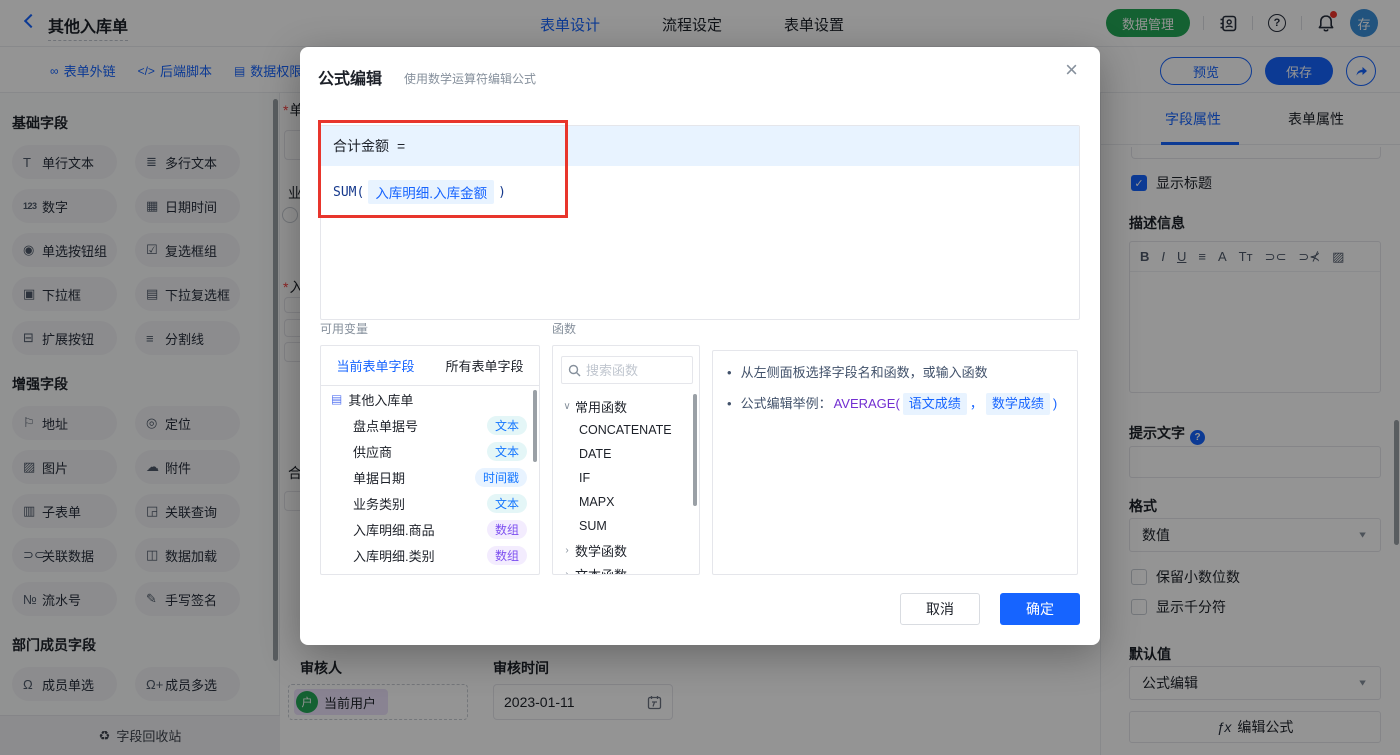 The height and width of the screenshot is (755, 1400). Describe the element at coordinates (706, 192) in the screenshot. I see `formula-expression: SUM( 入库明细.入库金额 )` at that location.